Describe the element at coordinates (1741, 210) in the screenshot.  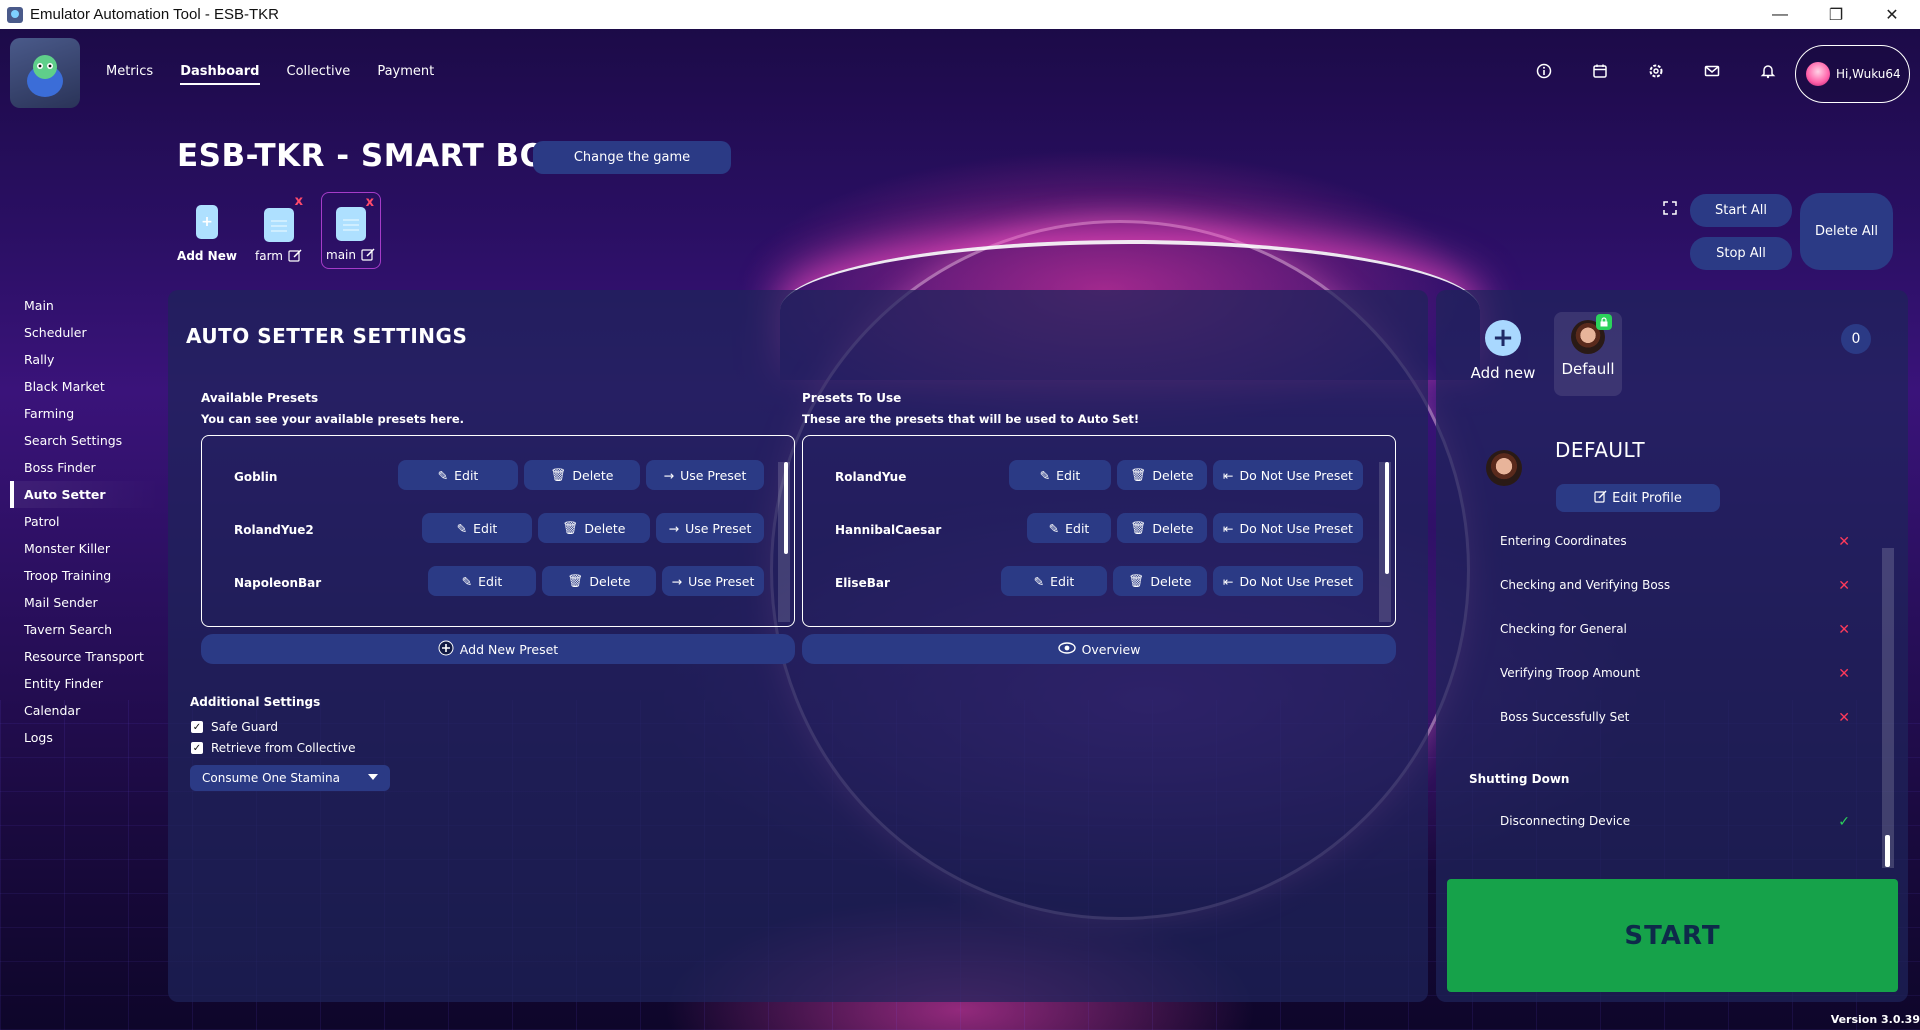
I see `start-all-button: Start All` at that location.